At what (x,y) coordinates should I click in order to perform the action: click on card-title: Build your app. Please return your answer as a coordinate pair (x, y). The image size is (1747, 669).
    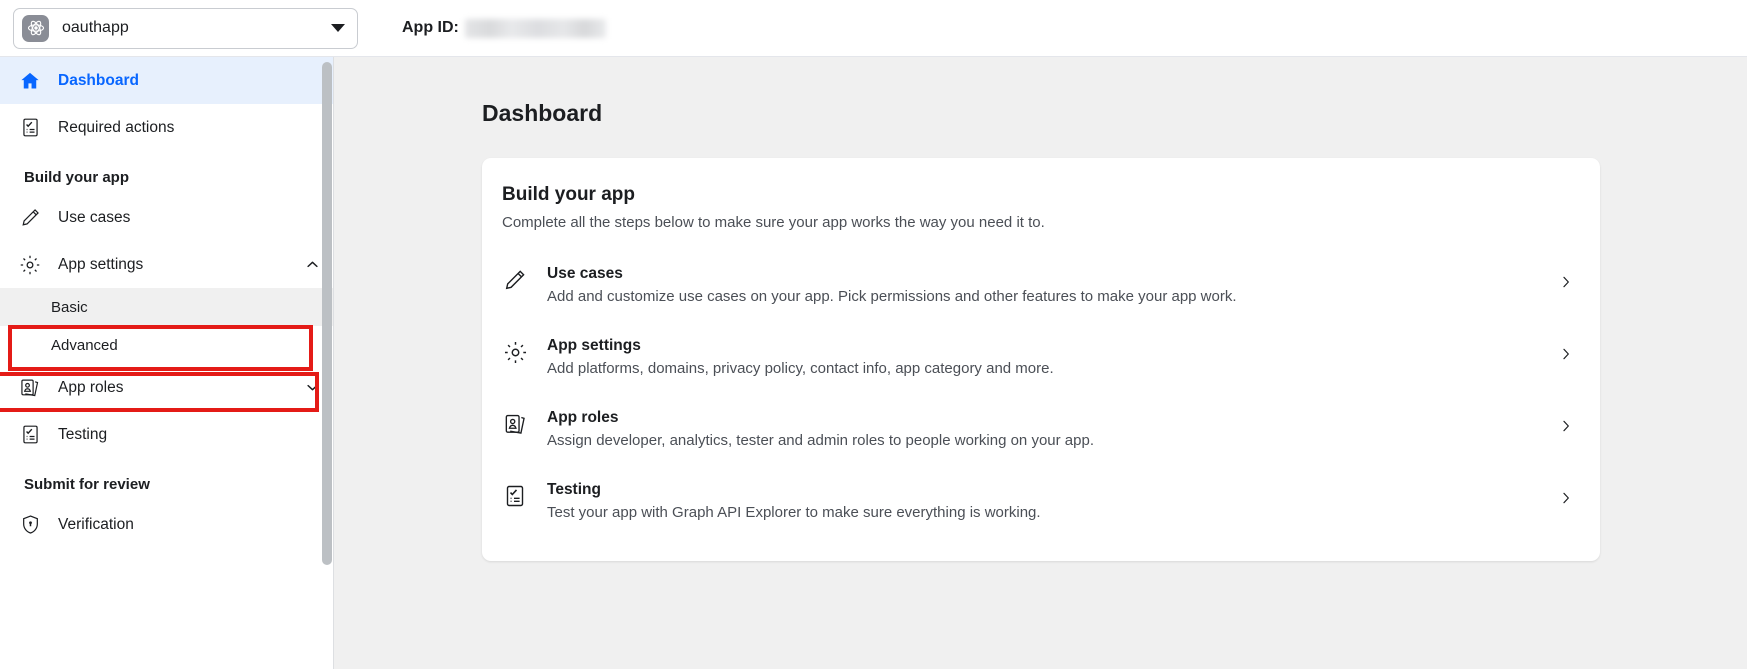
    Looking at the image, I should click on (568, 194).